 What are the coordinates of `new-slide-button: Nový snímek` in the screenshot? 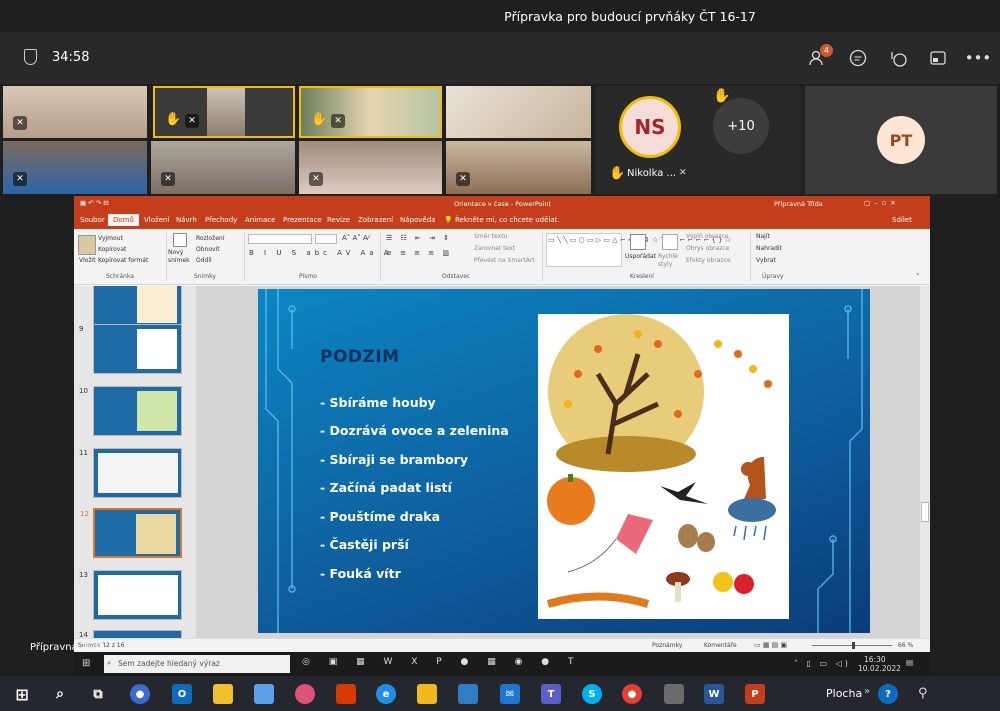 It's located at (180, 257).